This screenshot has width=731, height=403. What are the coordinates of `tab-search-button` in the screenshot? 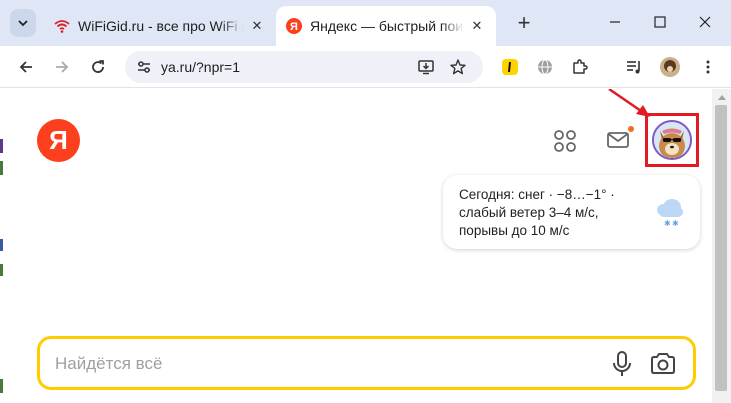 It's located at (23, 23).